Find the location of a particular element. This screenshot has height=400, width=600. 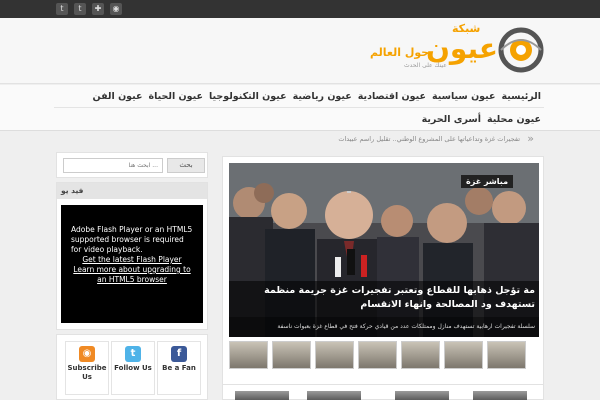

fan-label: Be a Fan is located at coordinates (179, 368).